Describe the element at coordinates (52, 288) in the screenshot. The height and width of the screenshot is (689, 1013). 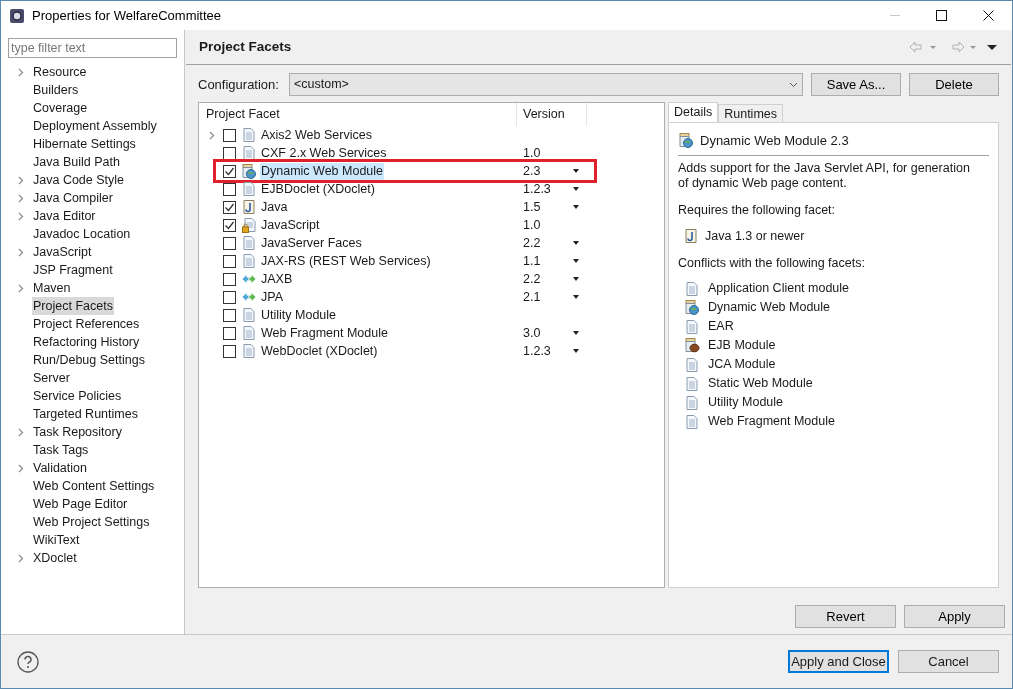
I see `tree-item: Maven` at that location.